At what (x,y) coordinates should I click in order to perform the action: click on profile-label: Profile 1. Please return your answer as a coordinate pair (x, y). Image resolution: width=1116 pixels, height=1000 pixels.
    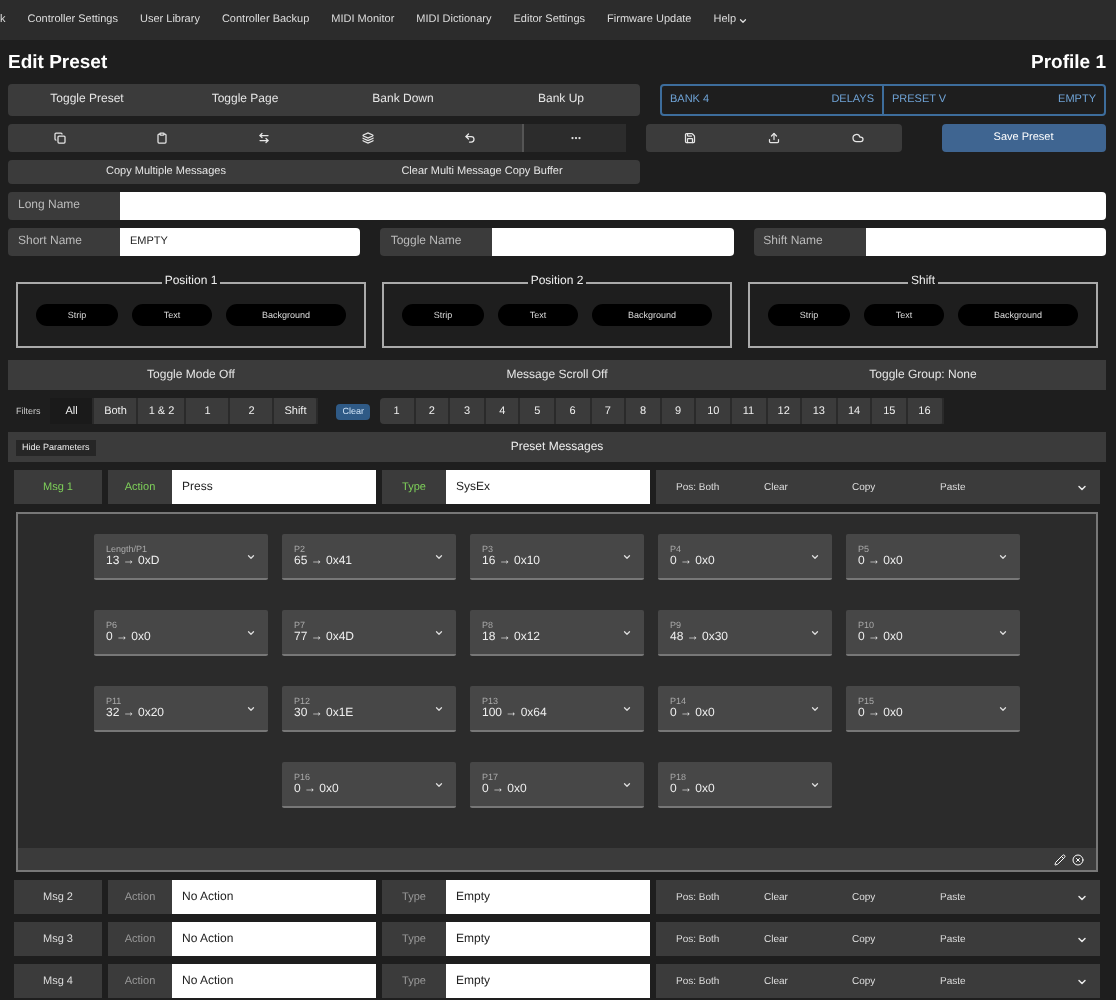
    Looking at the image, I should click on (1068, 62).